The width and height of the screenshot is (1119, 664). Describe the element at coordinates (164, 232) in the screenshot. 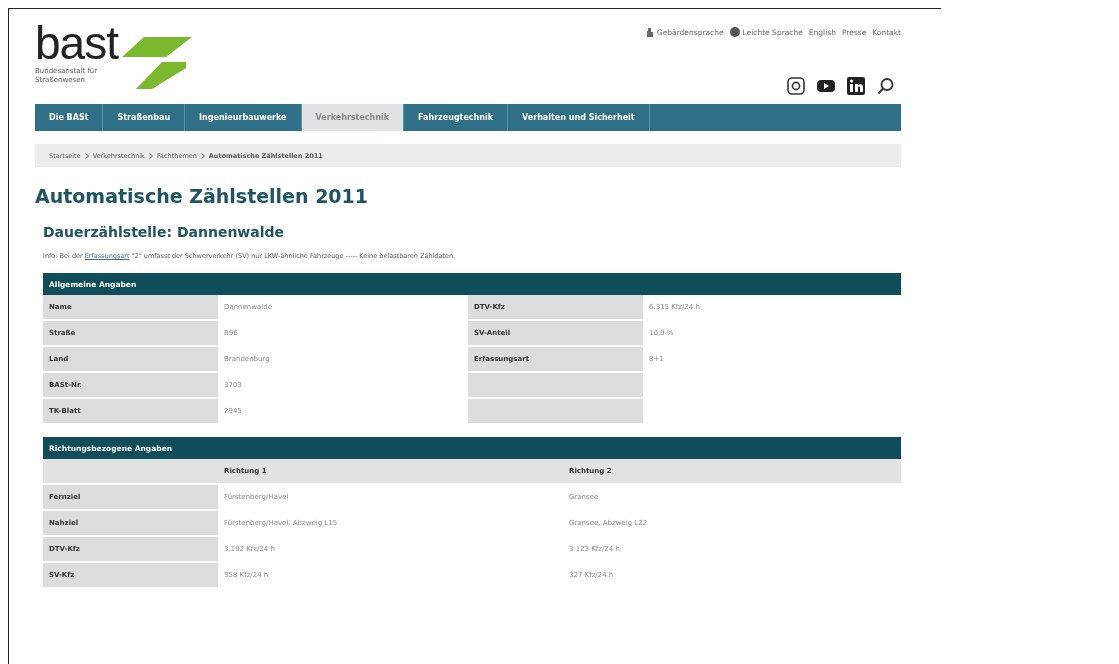

I see `section-heading: Dauerzählstelle: Dannenwalde` at that location.